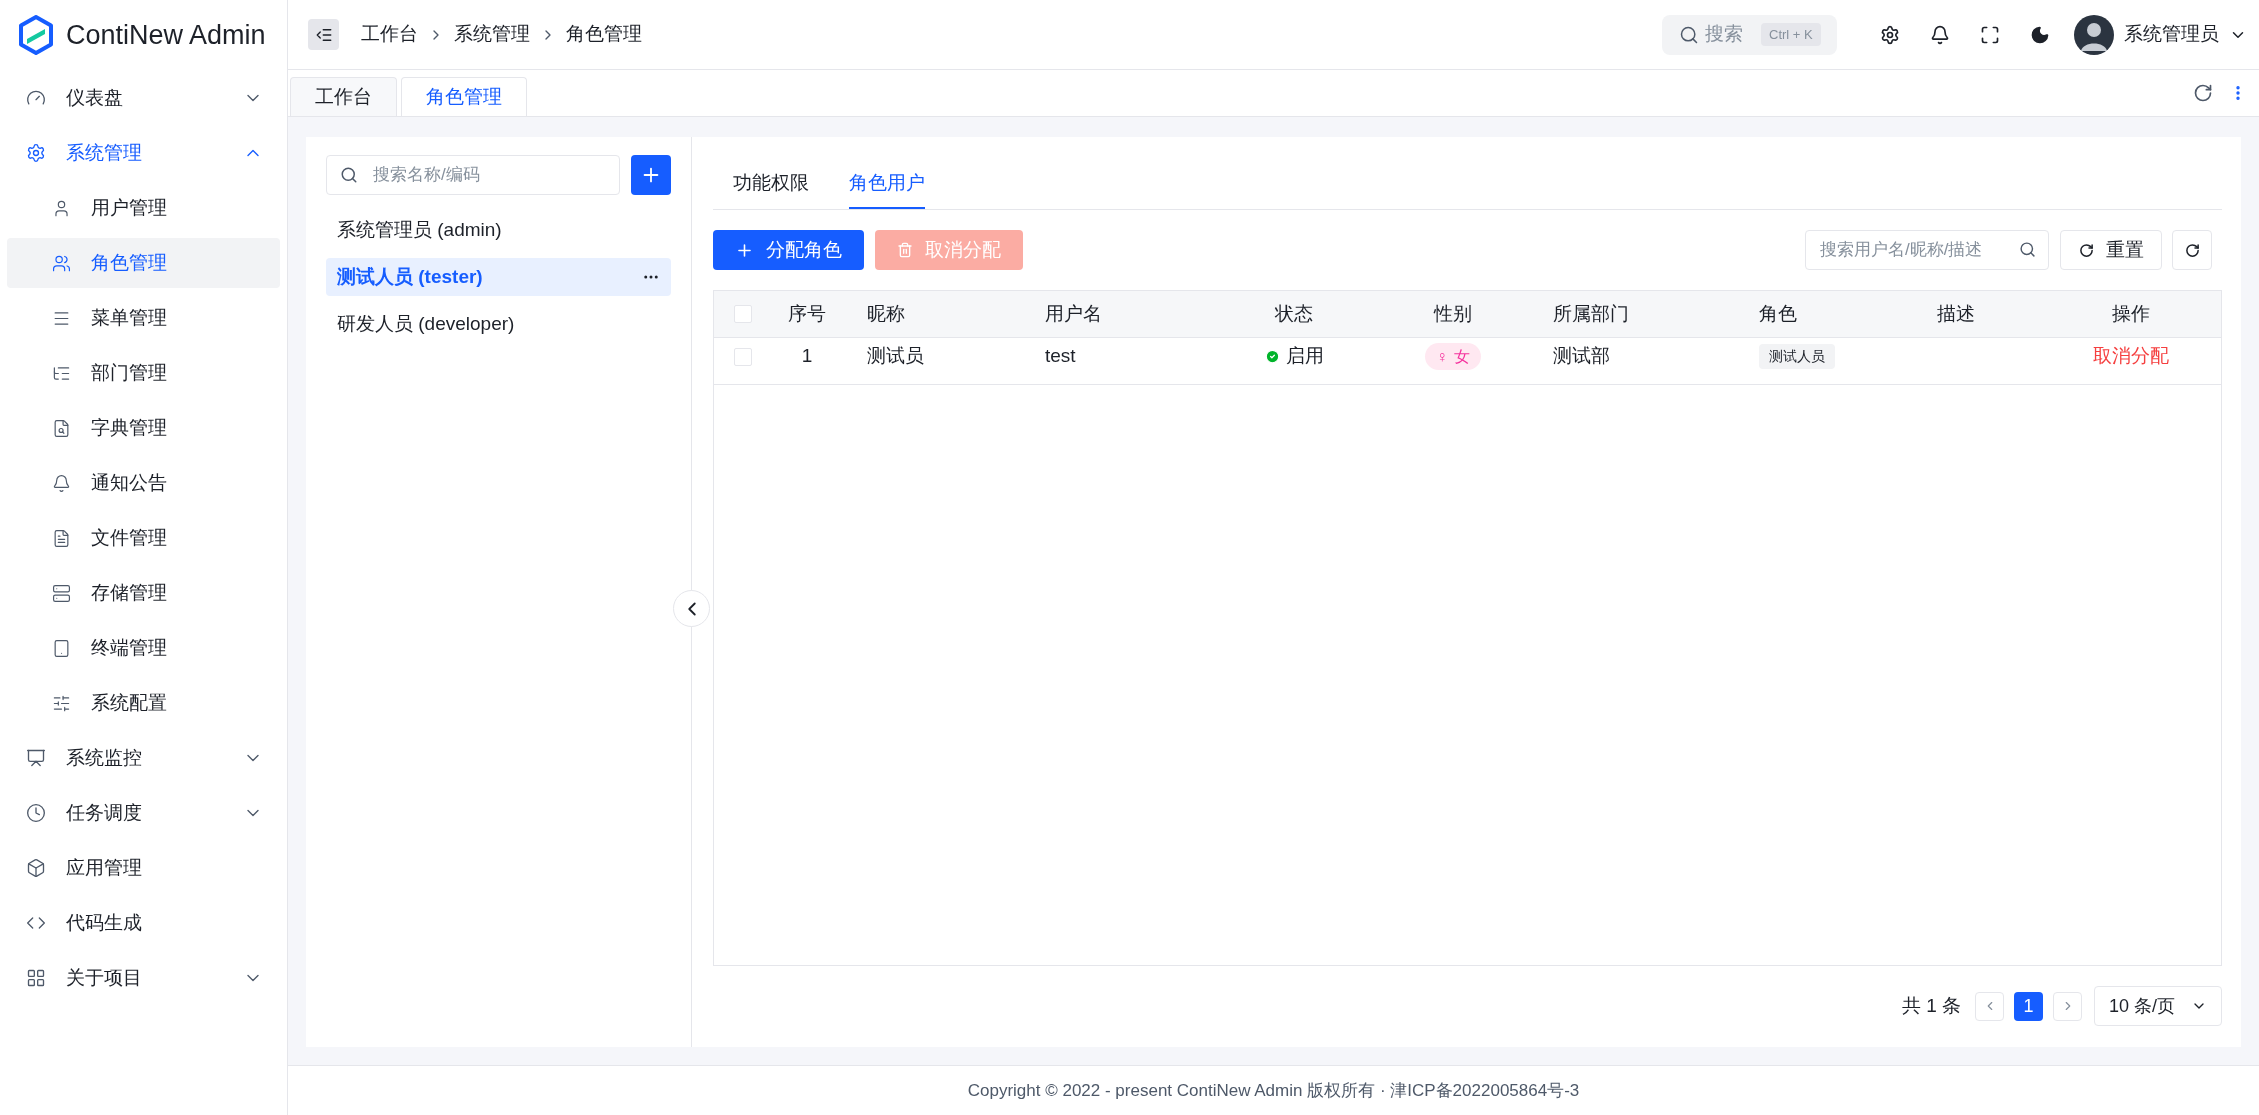 Image resolution: width=2259 pixels, height=1115 pixels. What do you see at coordinates (788, 250) in the screenshot?
I see `assign-button: 分配角色` at bounding box center [788, 250].